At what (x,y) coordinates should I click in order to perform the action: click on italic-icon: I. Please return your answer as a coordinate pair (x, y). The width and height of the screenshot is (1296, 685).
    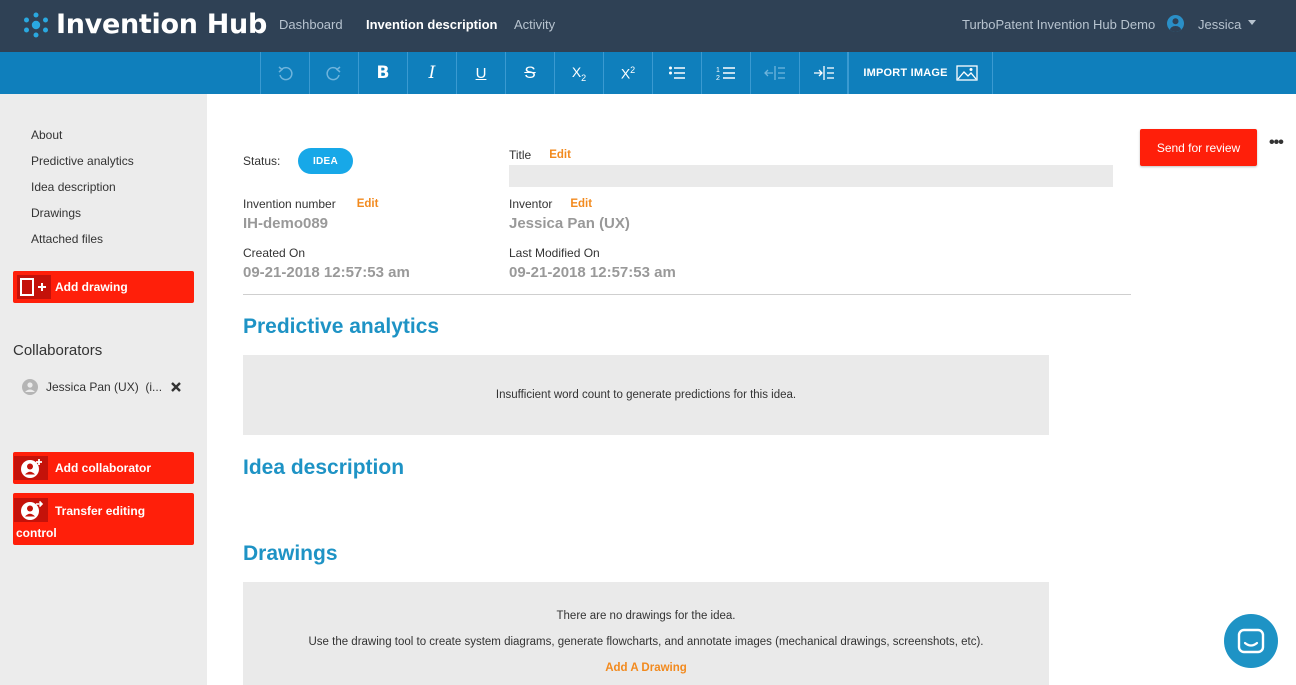
    Looking at the image, I should click on (432, 73).